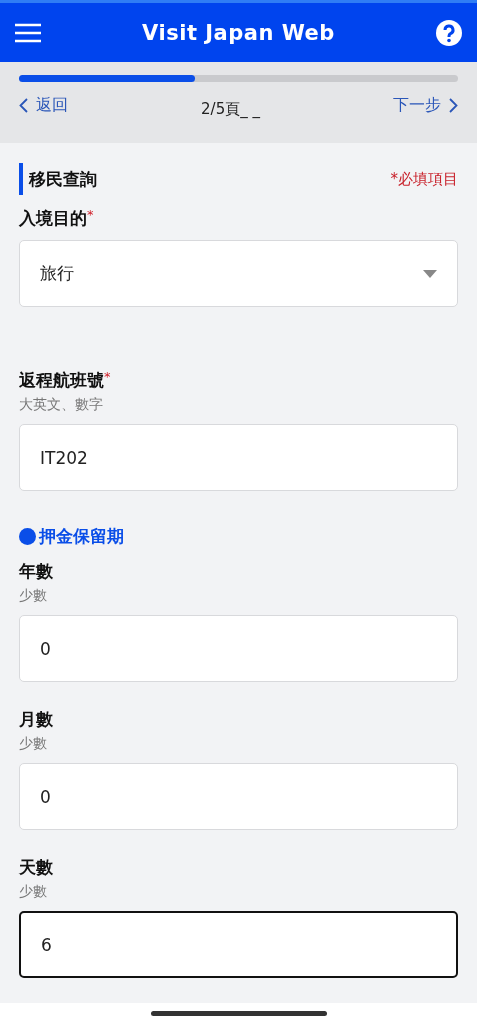 The width and height of the screenshot is (477, 1024). I want to click on subsection-heading: 押金保留期, so click(238, 536).